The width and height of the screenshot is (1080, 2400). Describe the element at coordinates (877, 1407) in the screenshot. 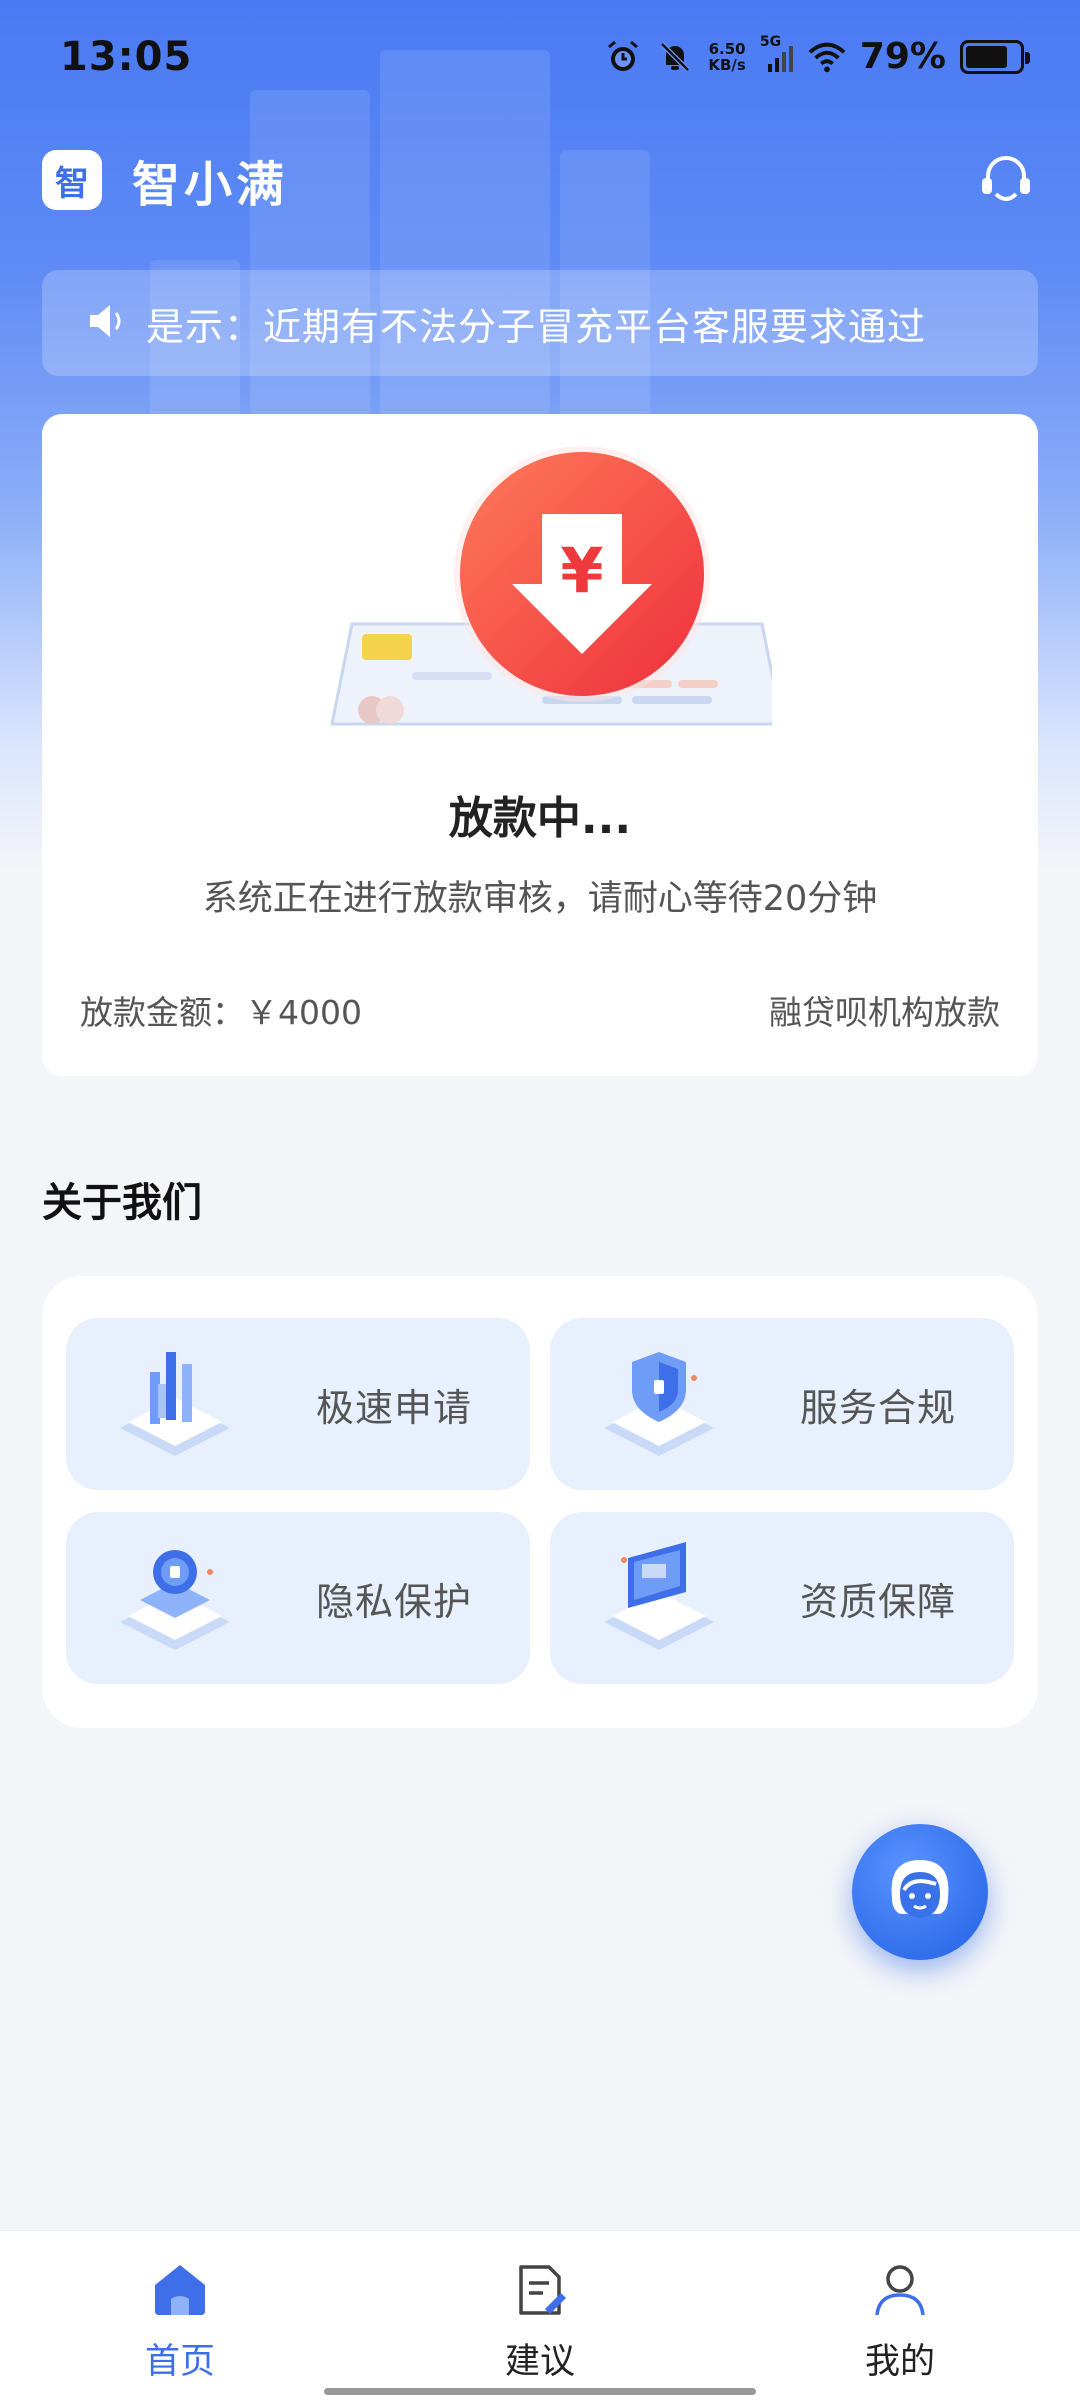

I see `feature-label: 服务合规` at that location.